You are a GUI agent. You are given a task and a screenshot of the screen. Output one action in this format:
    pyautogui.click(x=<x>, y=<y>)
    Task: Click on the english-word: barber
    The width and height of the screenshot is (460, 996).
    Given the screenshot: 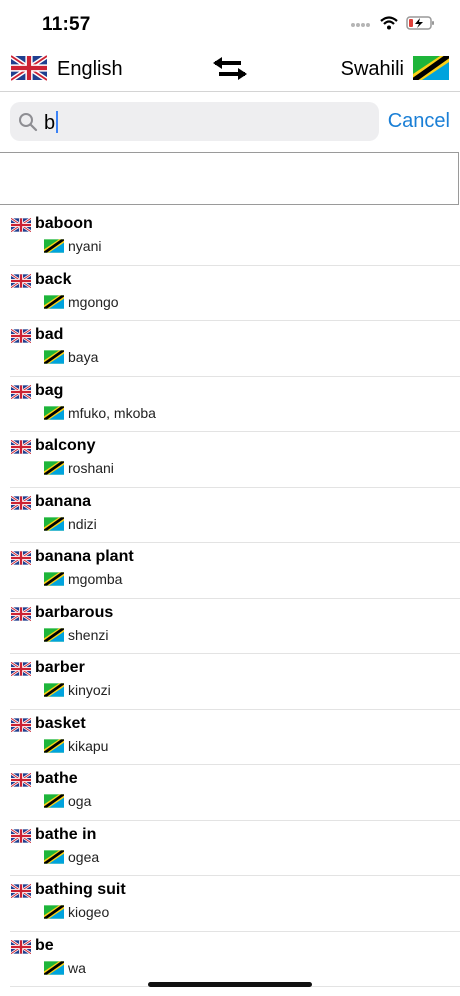 What is the action you would take?
    pyautogui.click(x=60, y=667)
    